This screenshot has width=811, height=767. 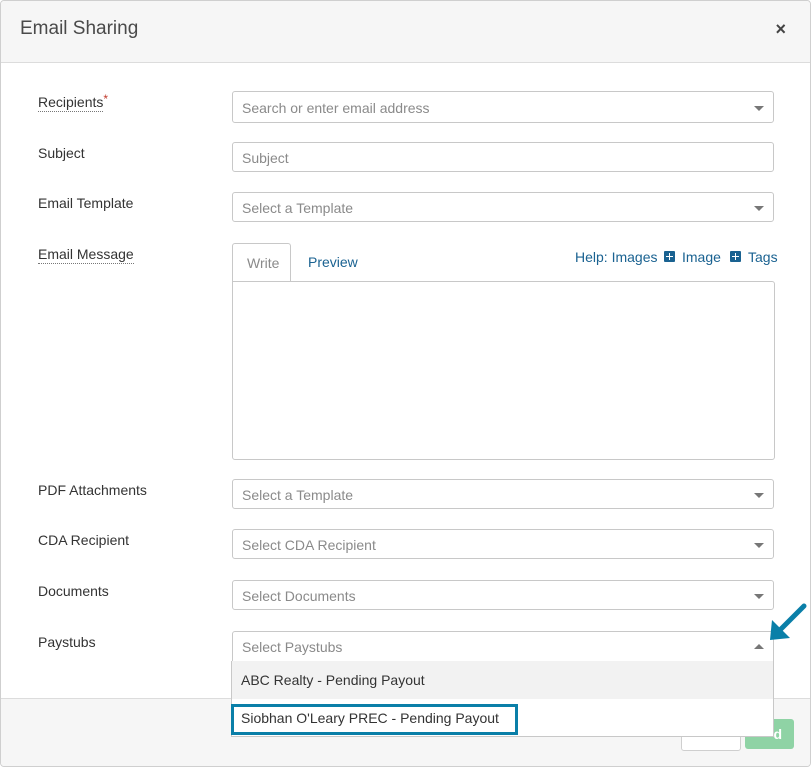 I want to click on send-button-label: d, so click(x=777, y=734).